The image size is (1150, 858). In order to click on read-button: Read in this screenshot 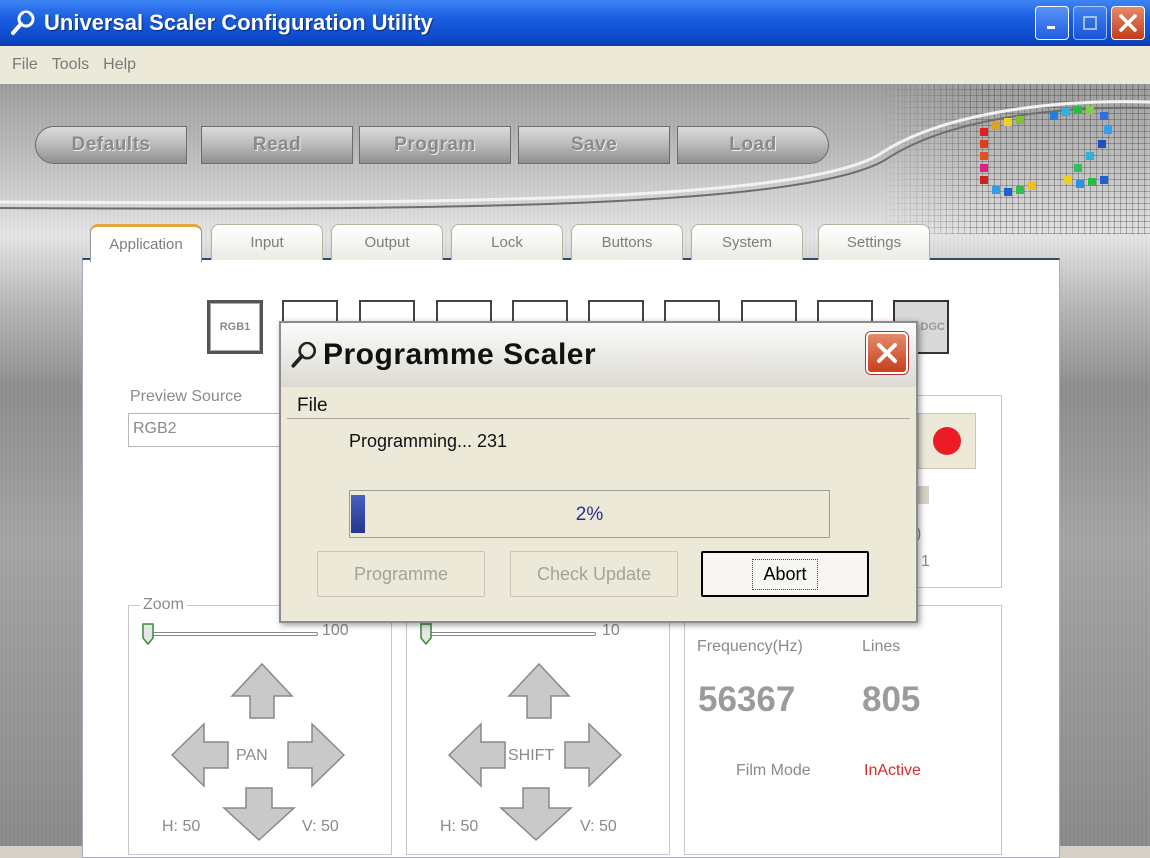, I will do `click(277, 145)`.